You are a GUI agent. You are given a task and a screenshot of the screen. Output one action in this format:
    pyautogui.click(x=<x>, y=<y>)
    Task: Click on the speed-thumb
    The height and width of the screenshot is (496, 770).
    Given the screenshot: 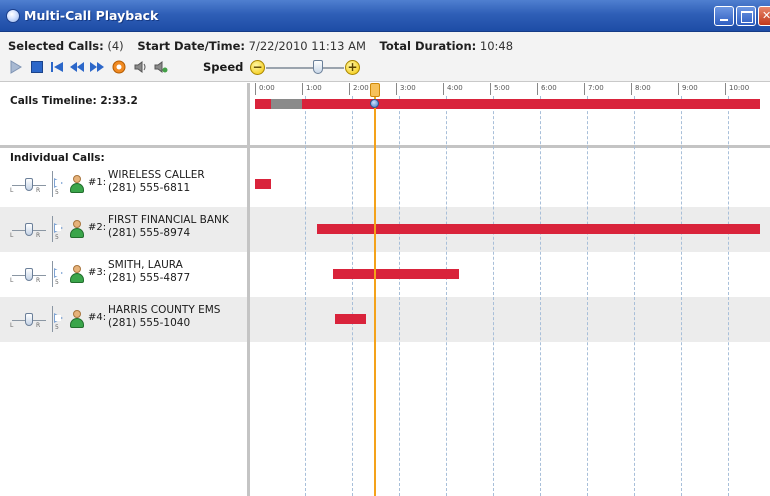 What is the action you would take?
    pyautogui.click(x=318, y=67)
    